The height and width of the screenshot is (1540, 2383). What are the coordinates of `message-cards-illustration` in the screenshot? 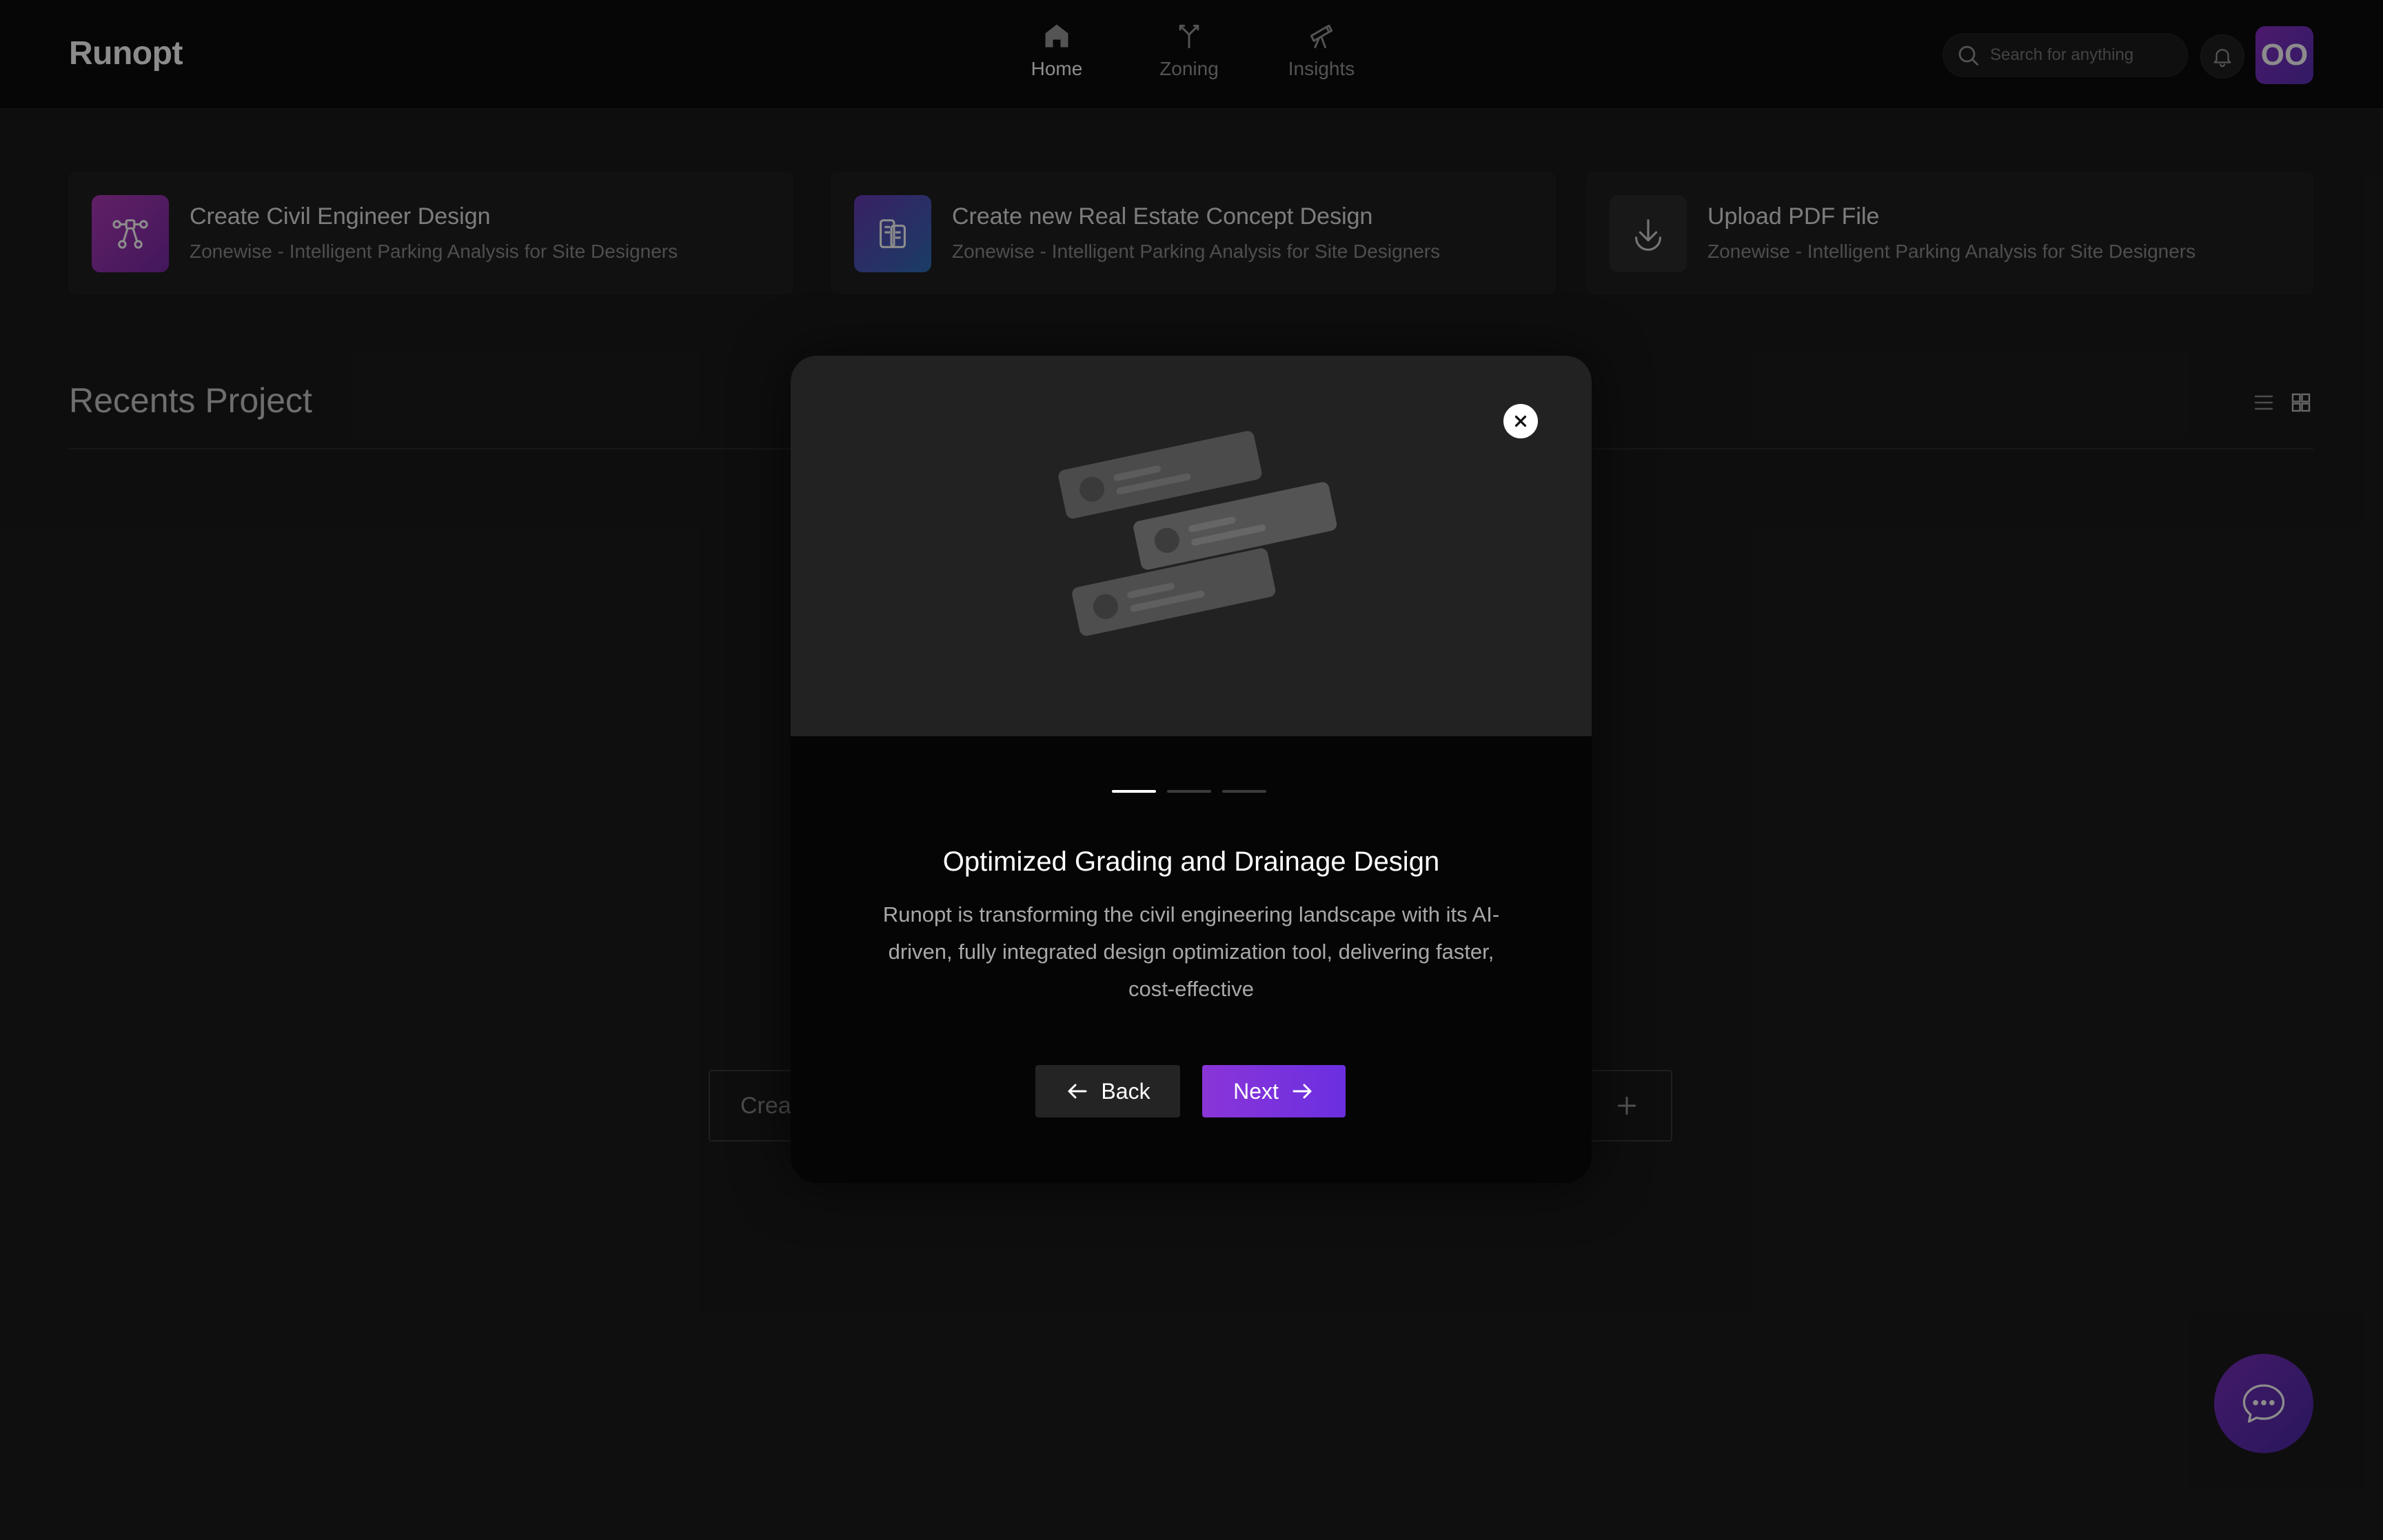 It's located at (1197, 533).